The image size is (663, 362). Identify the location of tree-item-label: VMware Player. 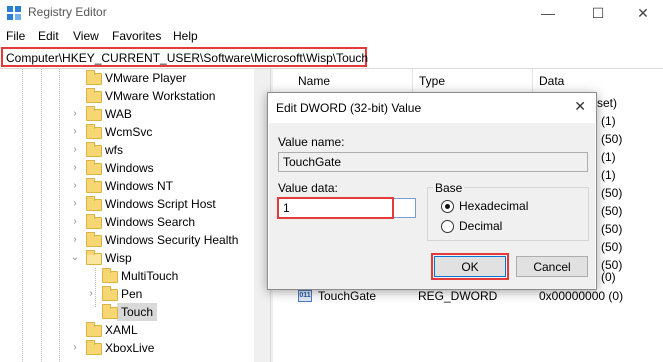
(146, 78).